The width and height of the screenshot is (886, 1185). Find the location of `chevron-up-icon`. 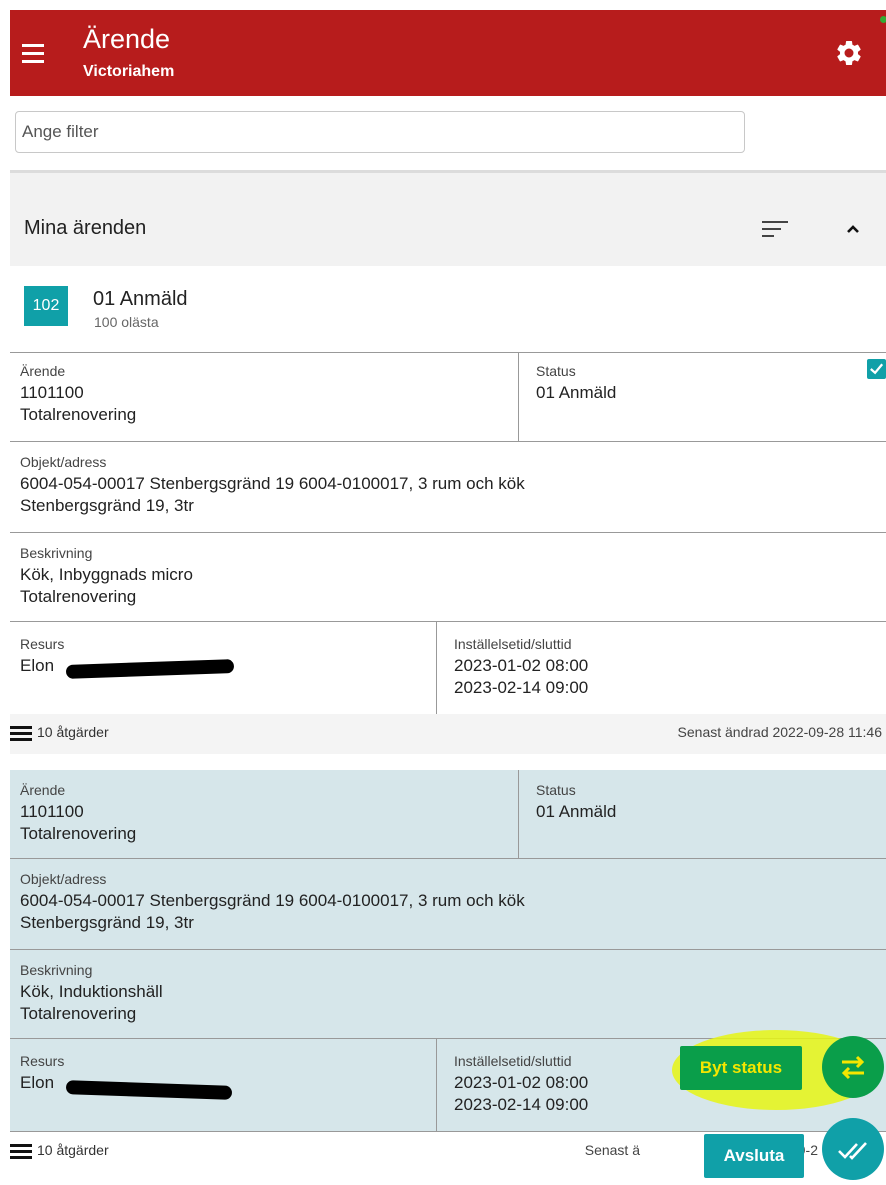

chevron-up-icon is located at coordinates (853, 229).